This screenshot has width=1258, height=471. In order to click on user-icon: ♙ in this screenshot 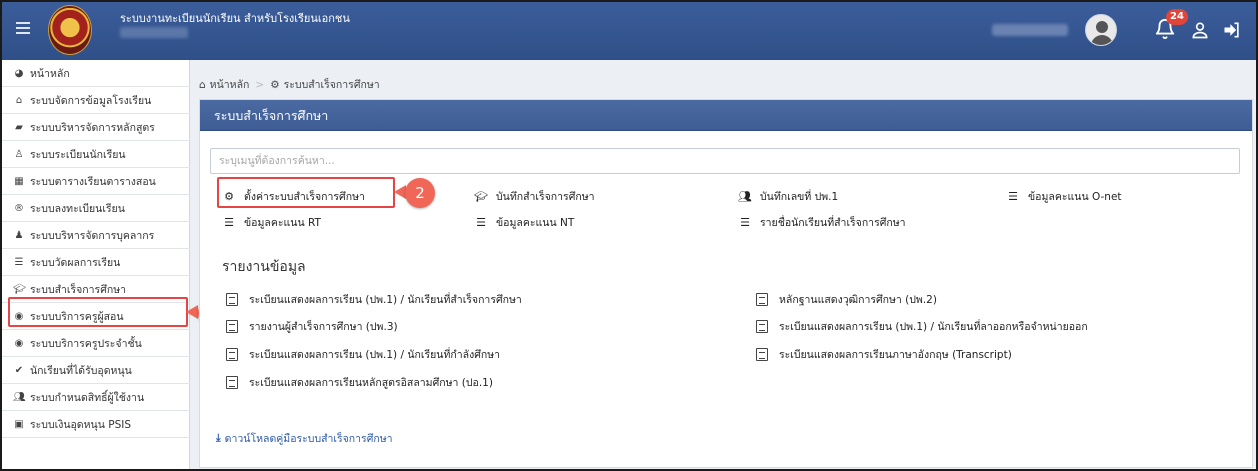, I will do `click(19, 154)`.